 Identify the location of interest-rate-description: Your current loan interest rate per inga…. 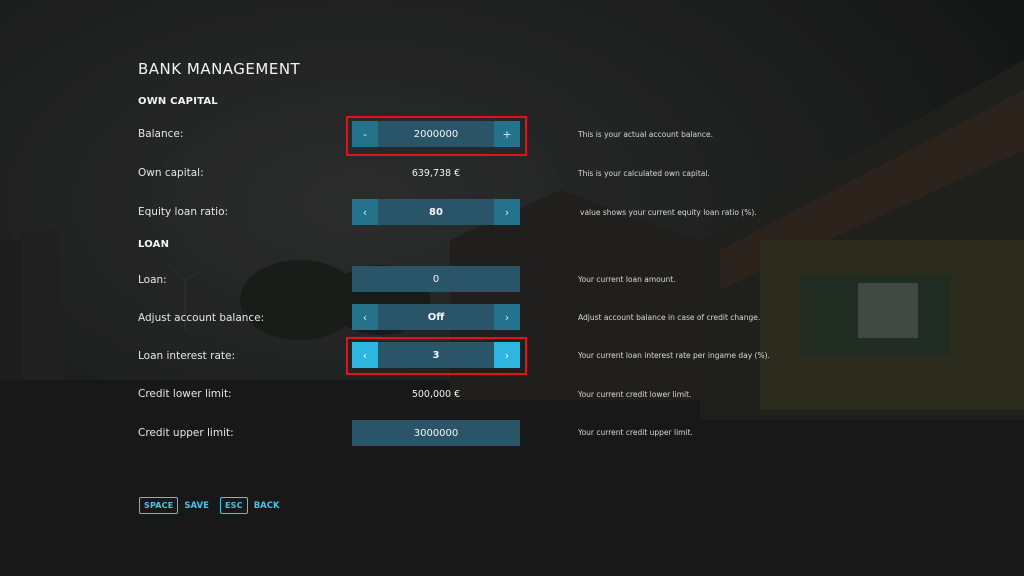
(674, 355).